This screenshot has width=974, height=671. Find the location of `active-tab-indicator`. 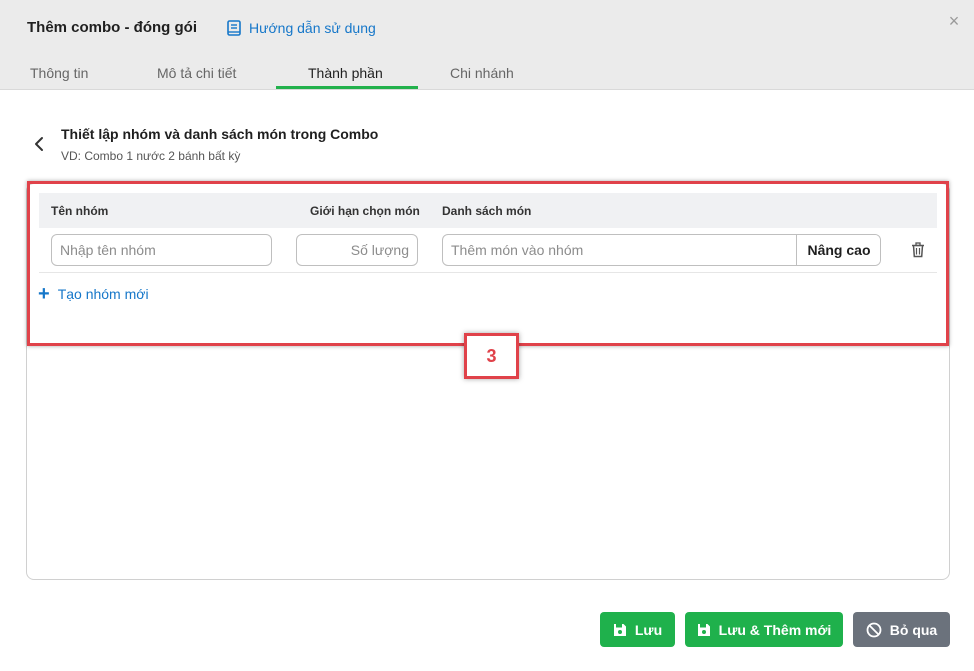

active-tab-indicator is located at coordinates (347, 87).